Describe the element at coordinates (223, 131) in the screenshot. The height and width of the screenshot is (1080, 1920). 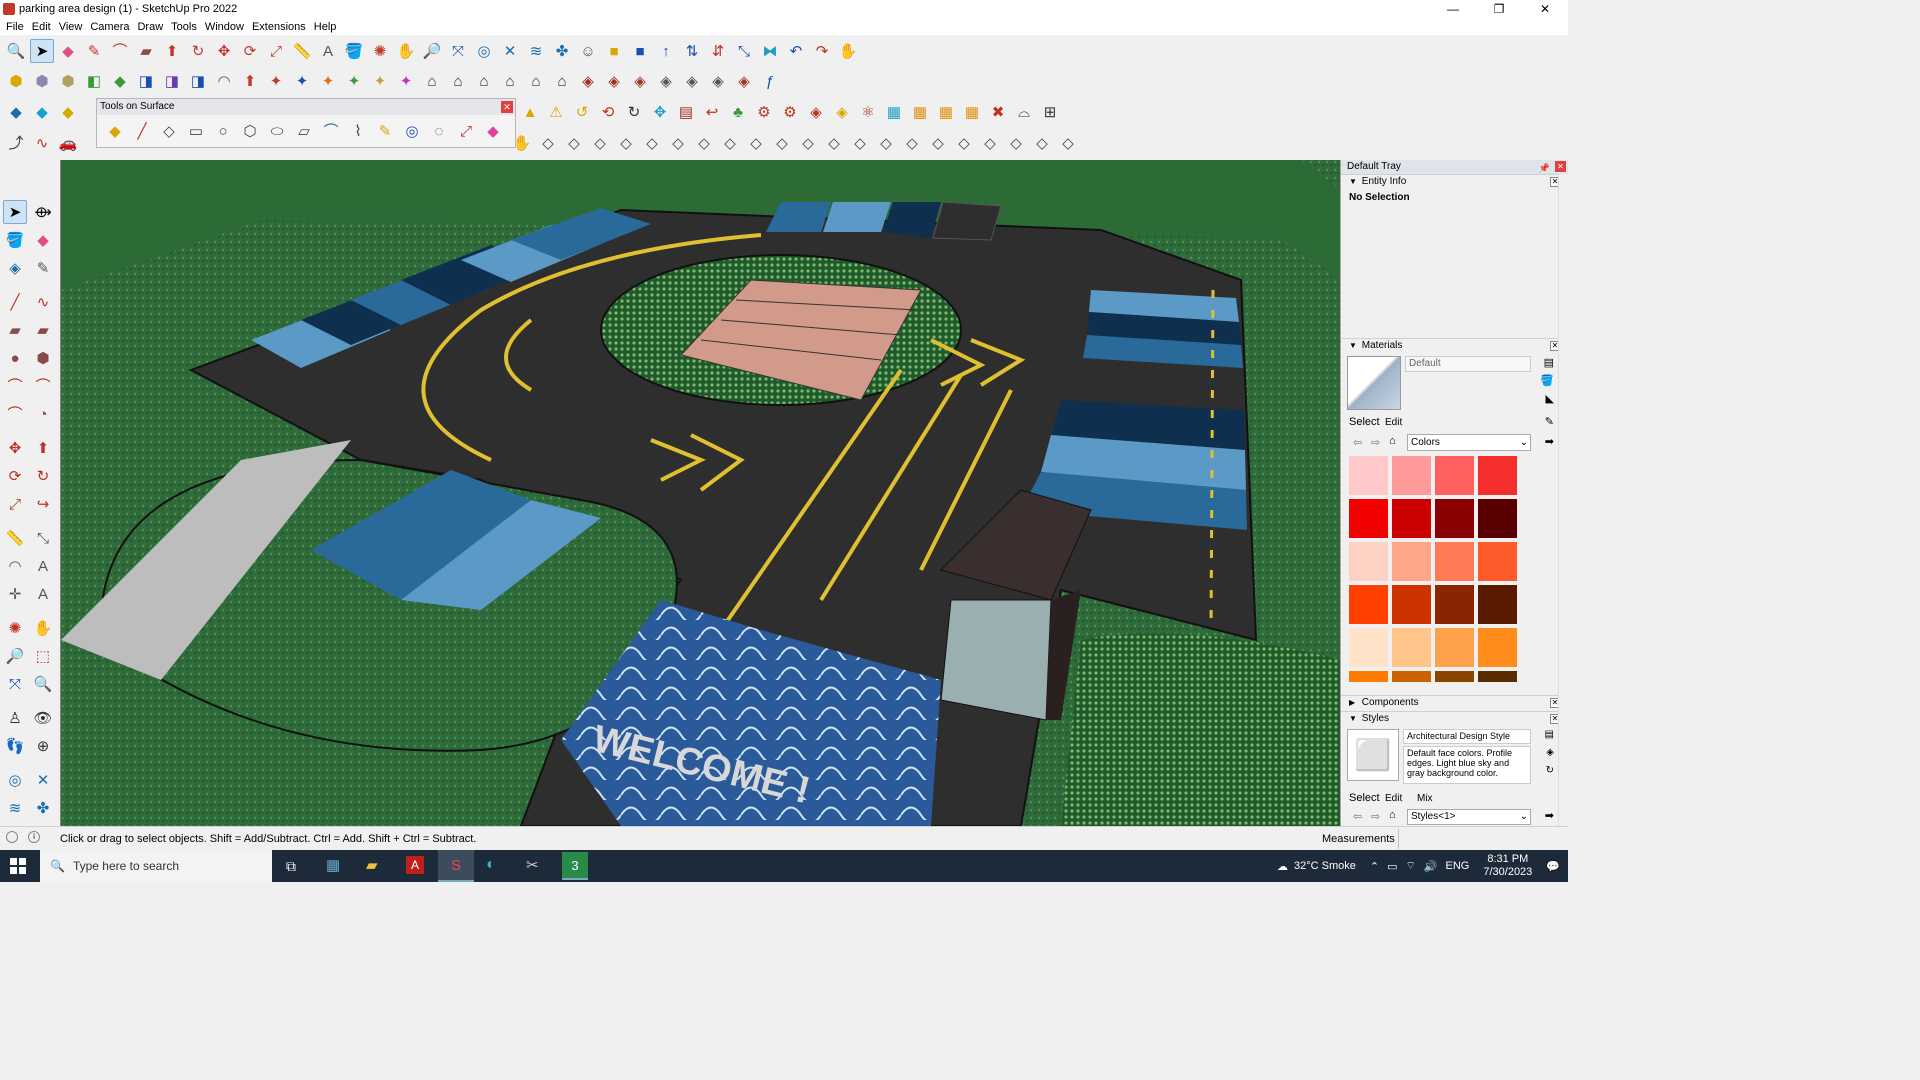
I see `tos-circle-icon: ○` at that location.